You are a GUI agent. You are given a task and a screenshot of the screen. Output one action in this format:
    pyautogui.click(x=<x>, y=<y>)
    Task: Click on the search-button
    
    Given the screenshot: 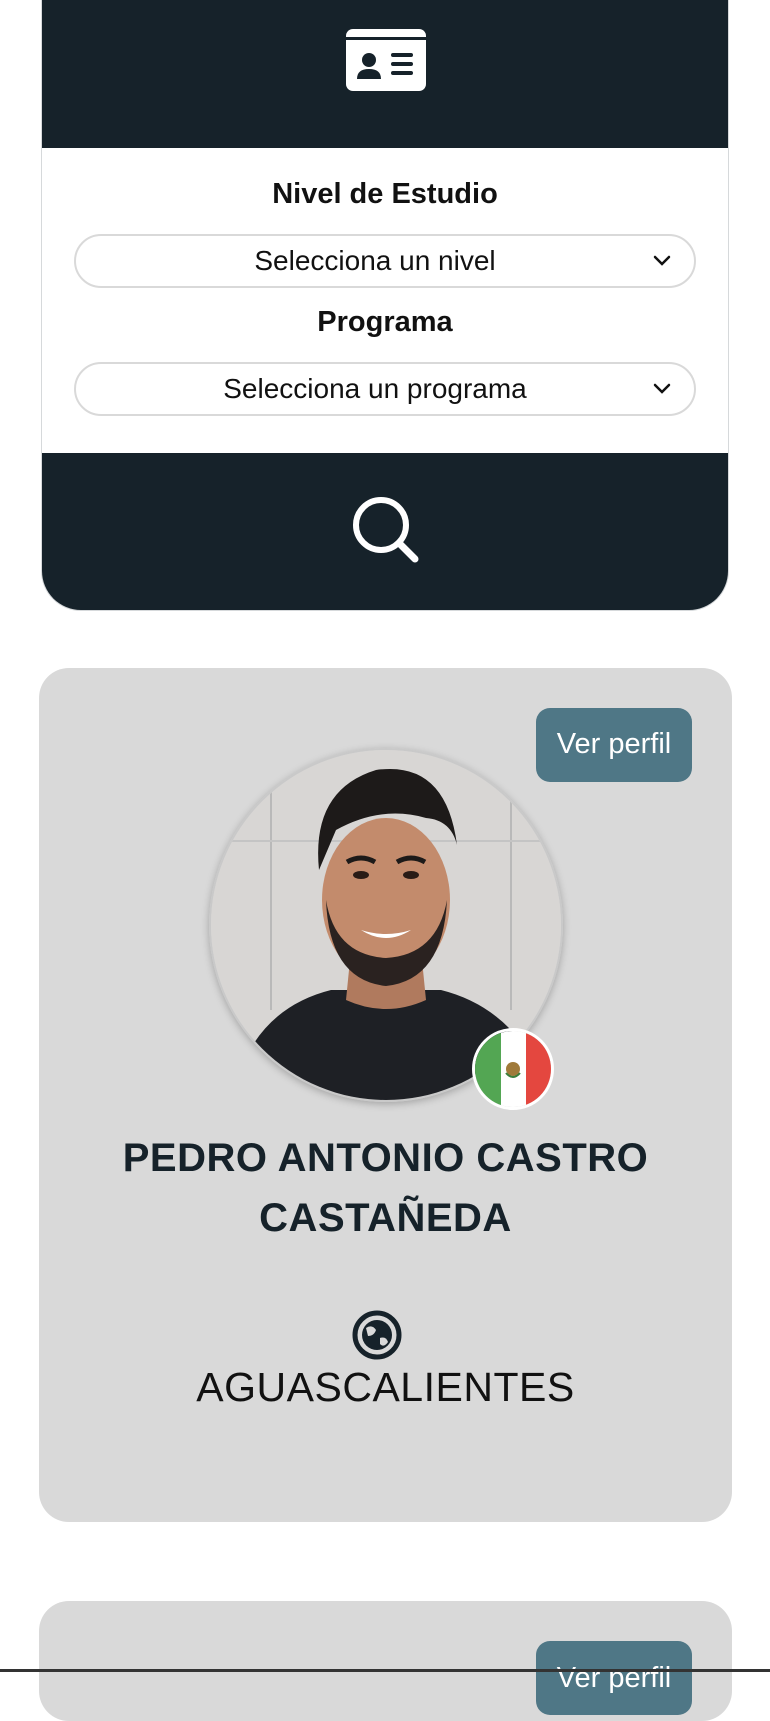 What is the action you would take?
    pyautogui.click(x=385, y=531)
    